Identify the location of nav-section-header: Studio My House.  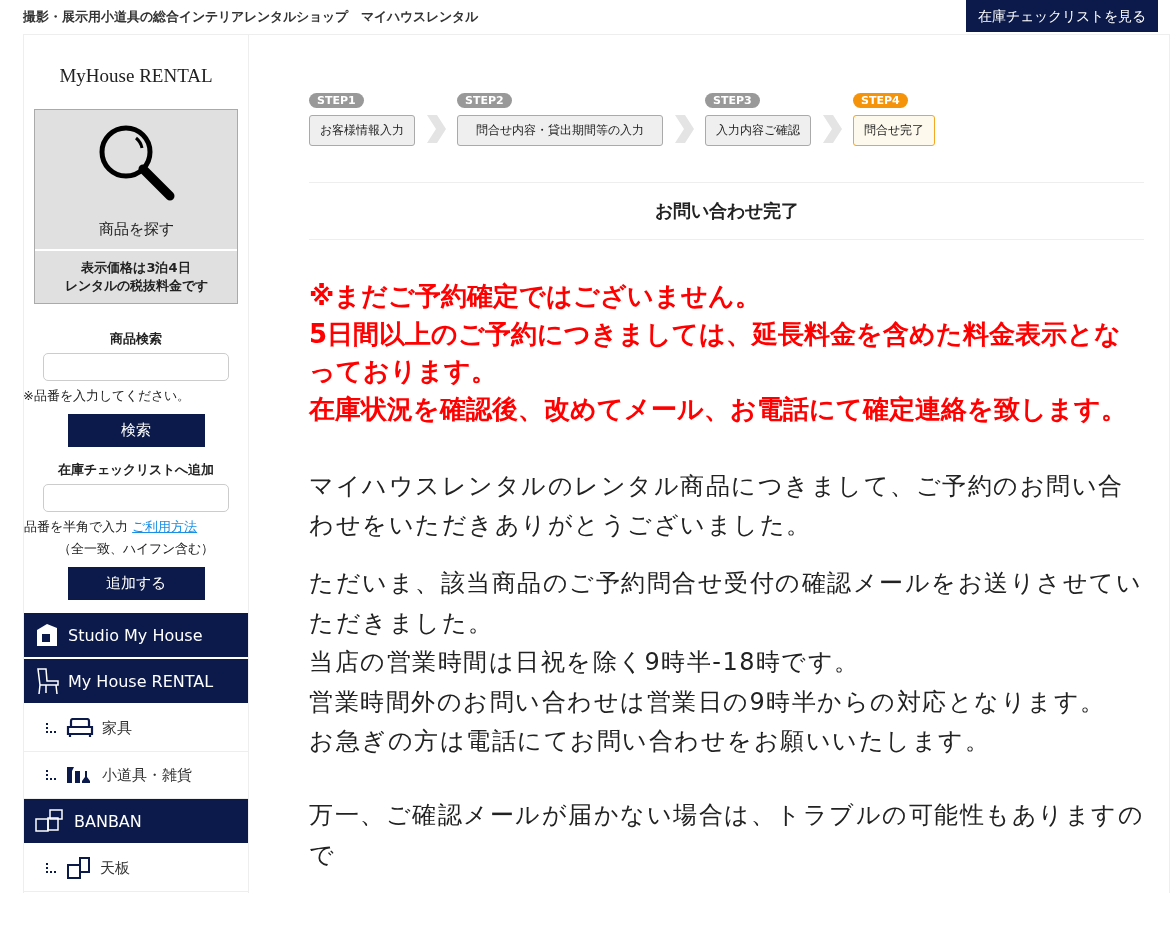
(136, 636).